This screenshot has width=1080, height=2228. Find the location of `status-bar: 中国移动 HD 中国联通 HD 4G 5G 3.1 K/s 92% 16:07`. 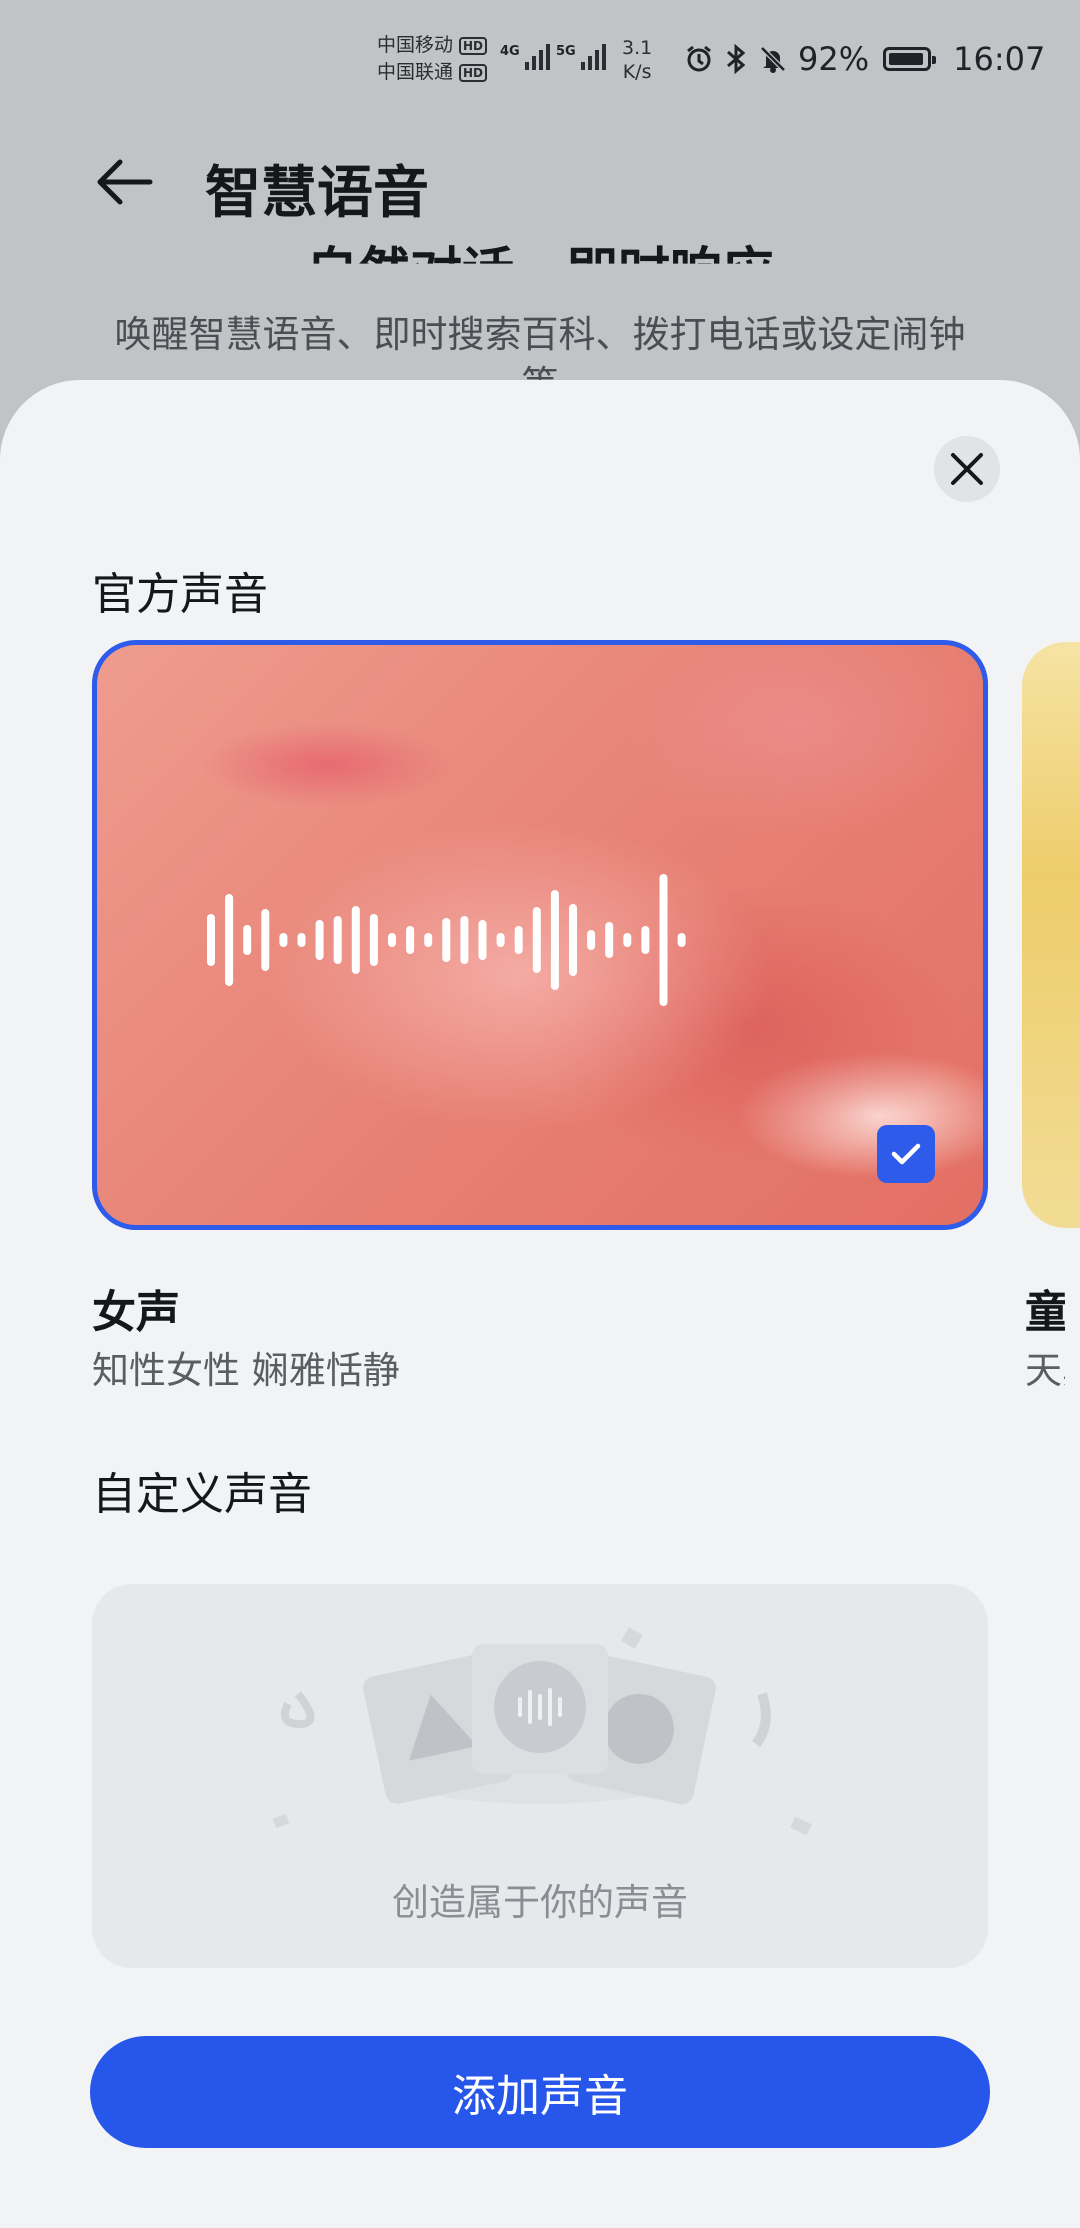

status-bar: 中国移动 HD 中国联通 HD 4G 5G 3.1 K/s 92% 16:07 is located at coordinates (540, 60).